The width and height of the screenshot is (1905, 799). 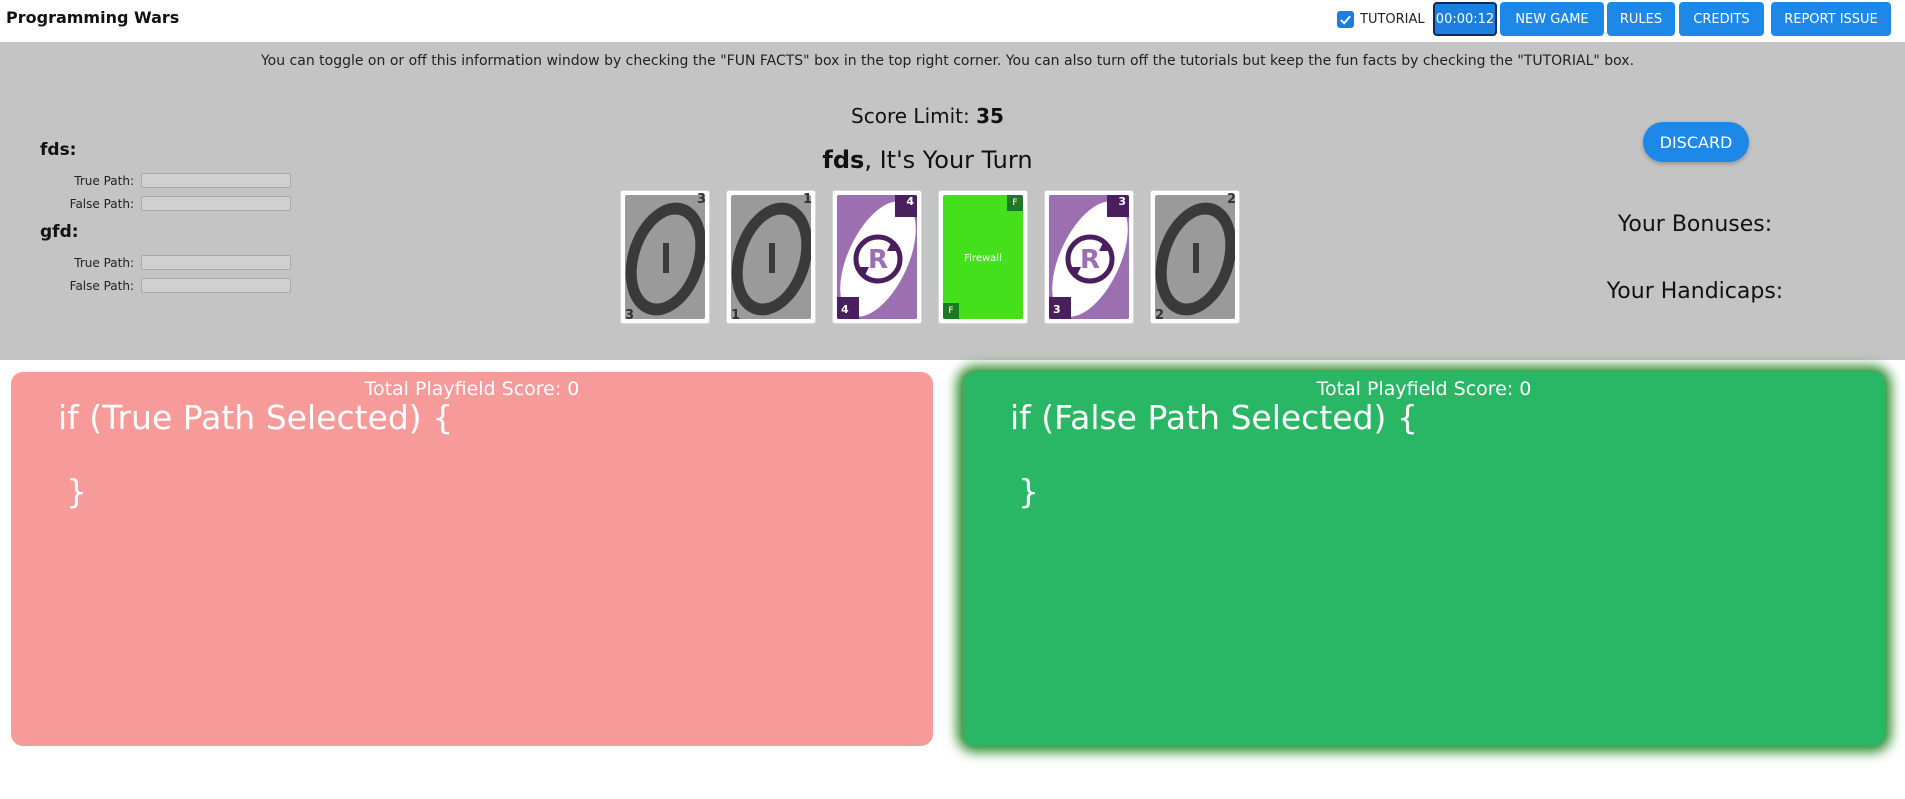 I want to click on turn-indicator: fds, It's Your Turn, so click(x=927, y=160).